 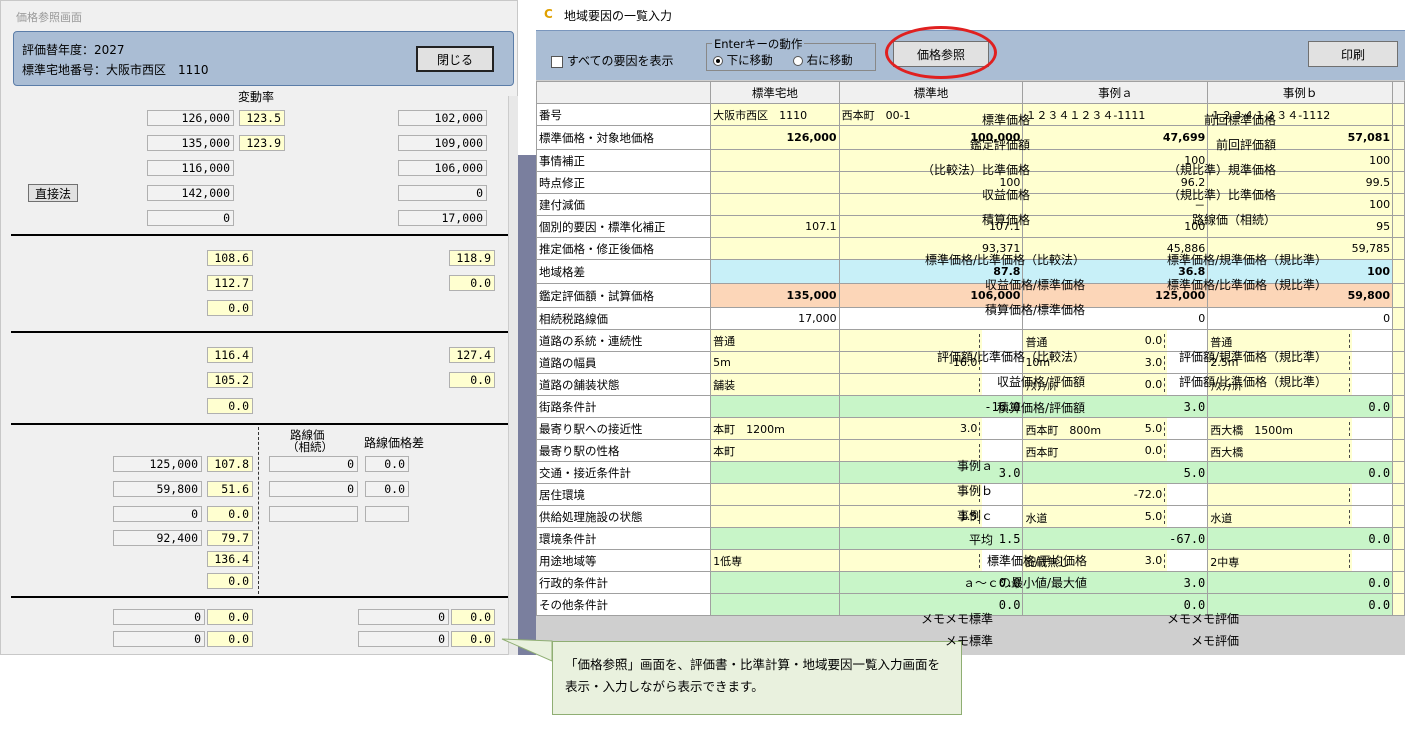 I want to click on value-field: 102,000, so click(x=442, y=118).